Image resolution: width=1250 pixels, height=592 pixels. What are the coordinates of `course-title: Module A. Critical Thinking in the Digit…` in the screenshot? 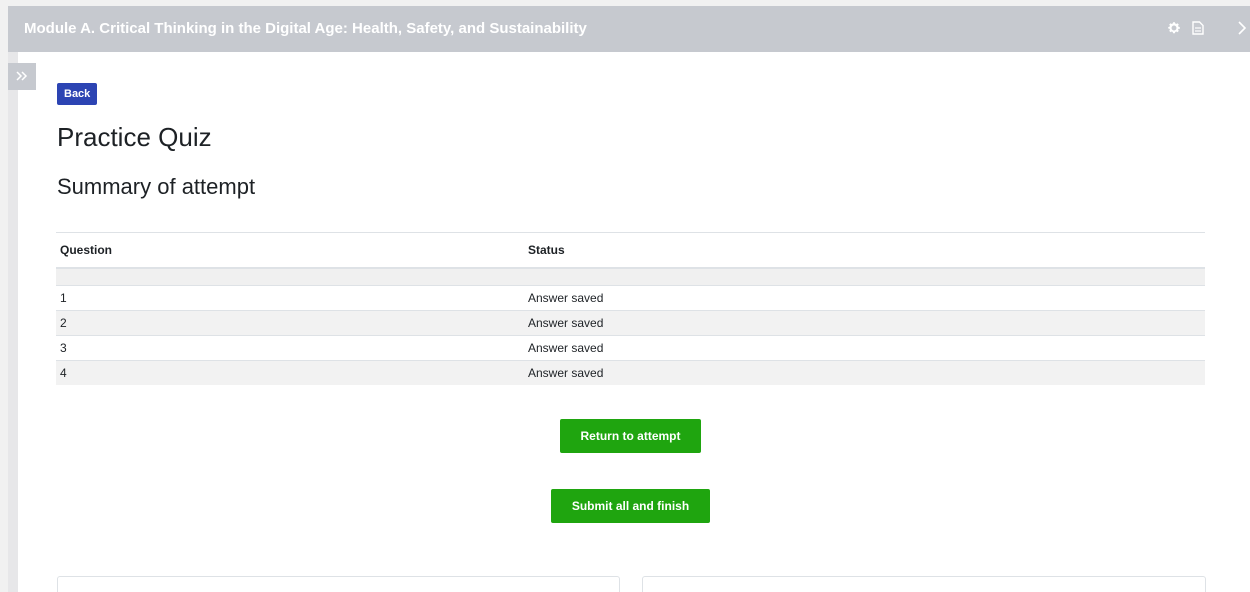 It's located at (305, 28).